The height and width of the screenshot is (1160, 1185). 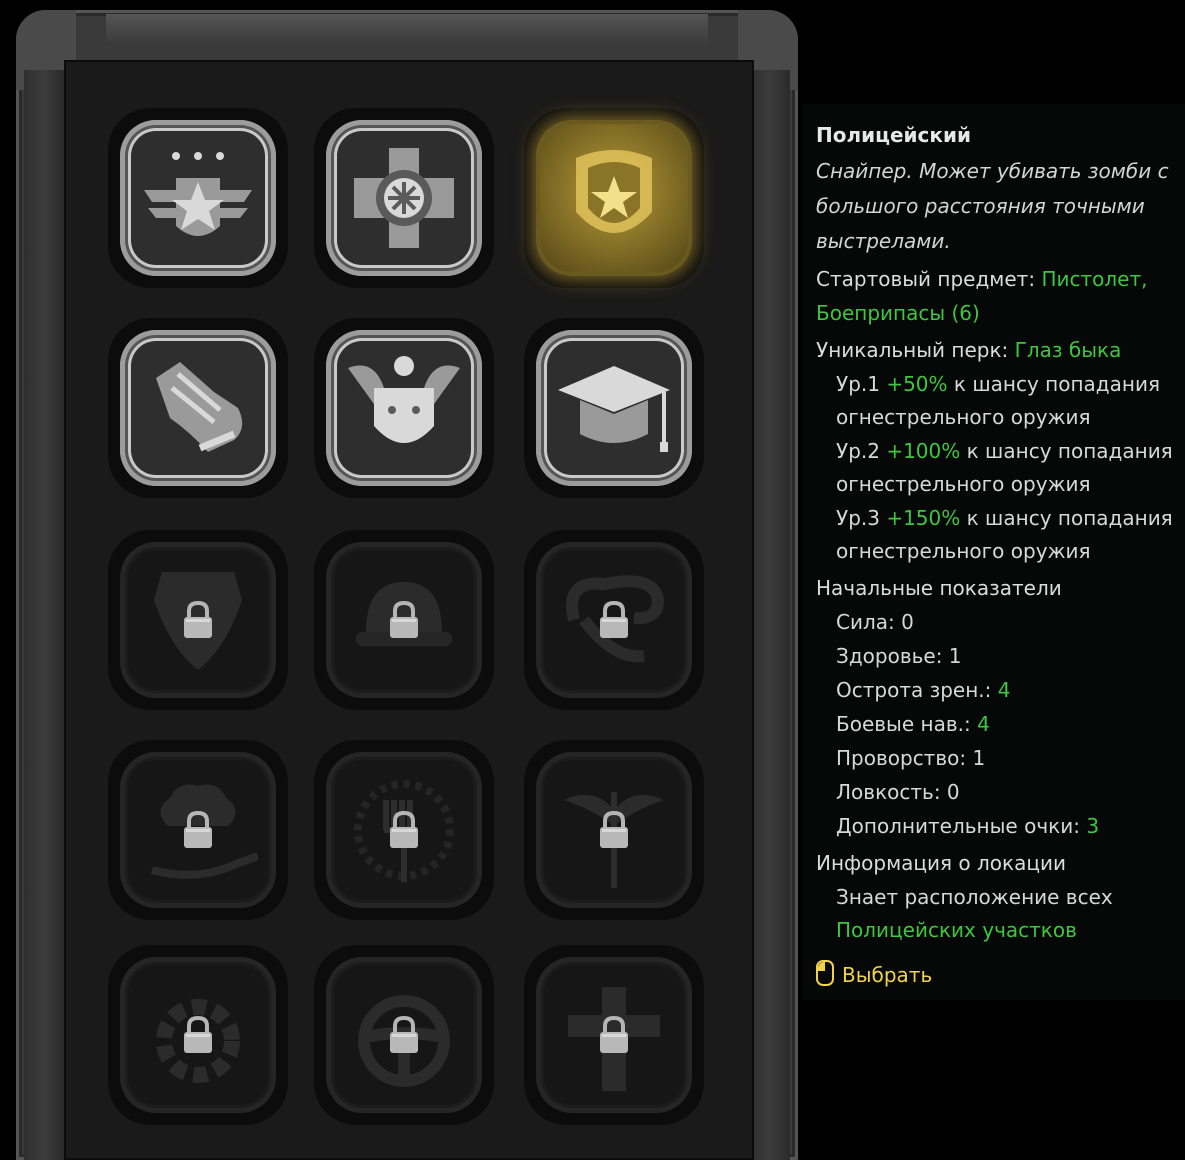 I want to click on profession-slot-firefighter, so click(x=404, y=198).